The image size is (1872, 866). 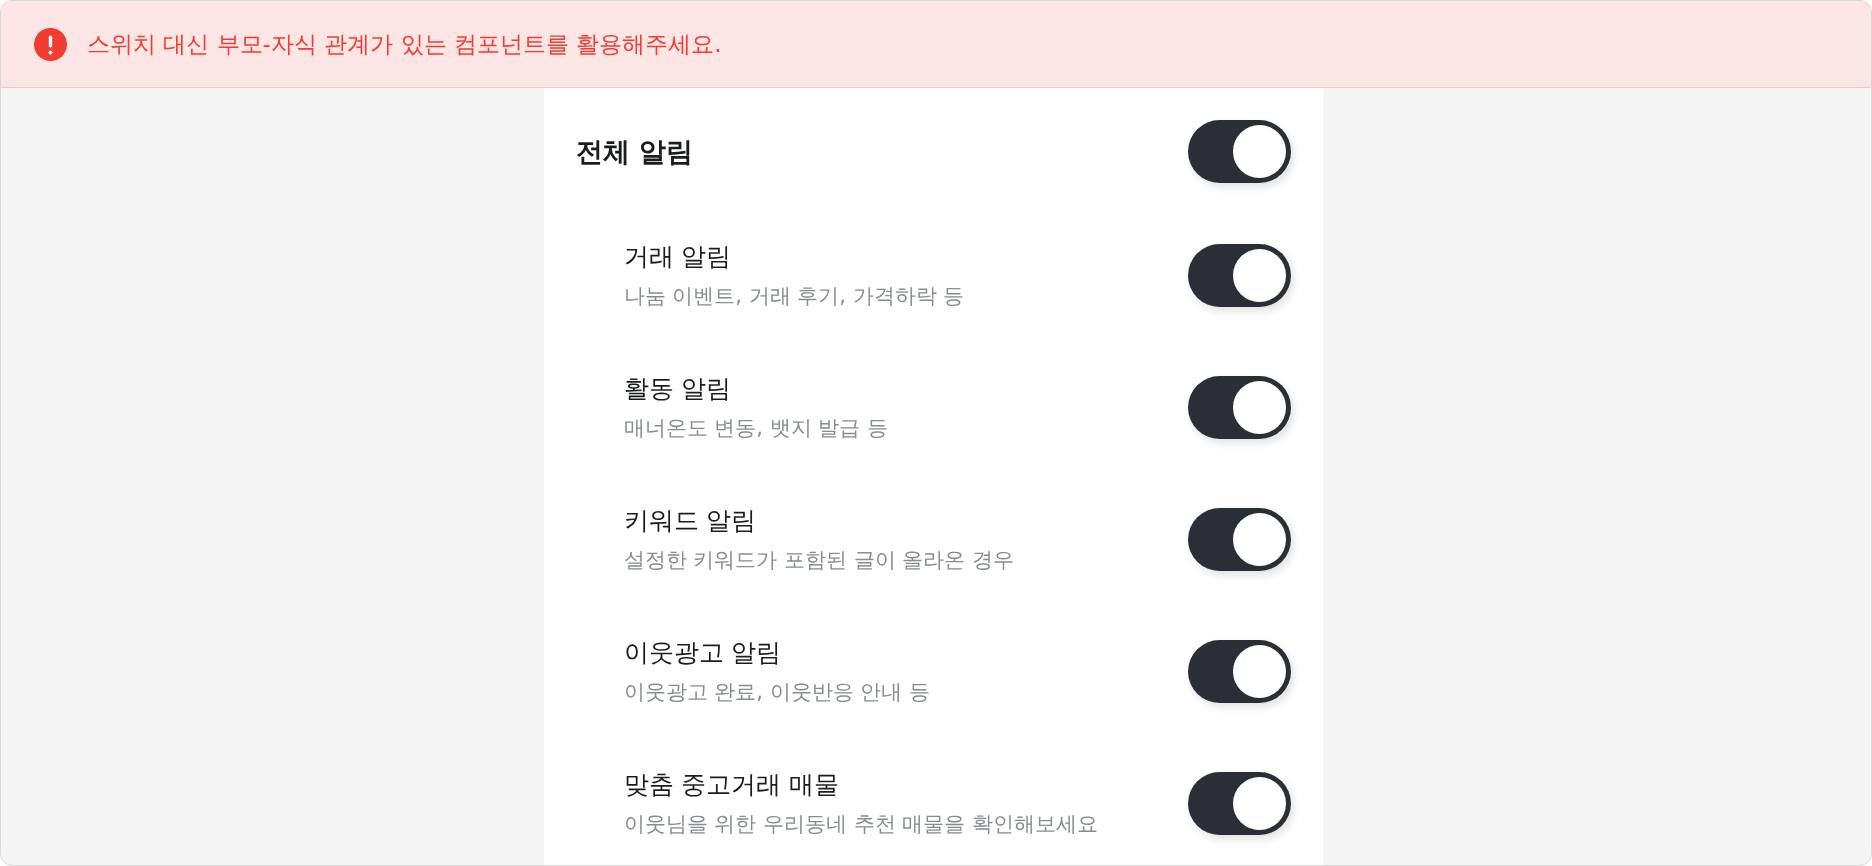 I want to click on setting-title: 거래 알림, so click(x=678, y=257).